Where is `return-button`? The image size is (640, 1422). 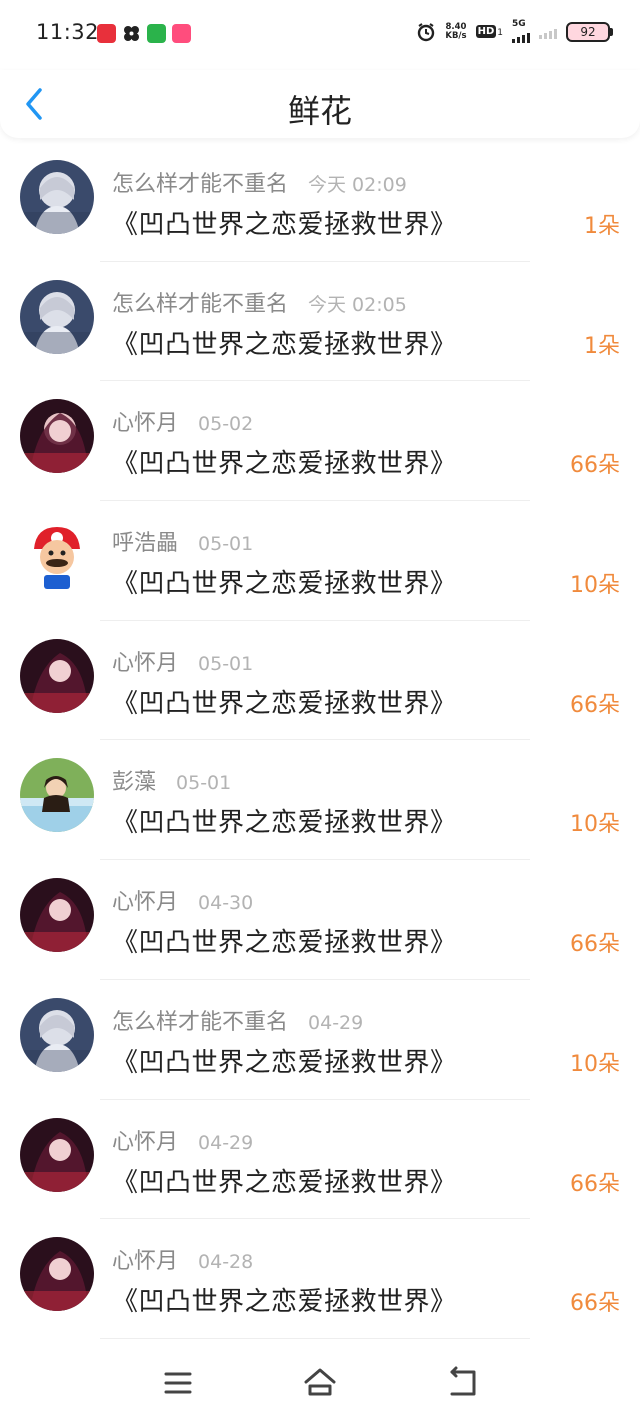
return-button is located at coordinates (462, 1382).